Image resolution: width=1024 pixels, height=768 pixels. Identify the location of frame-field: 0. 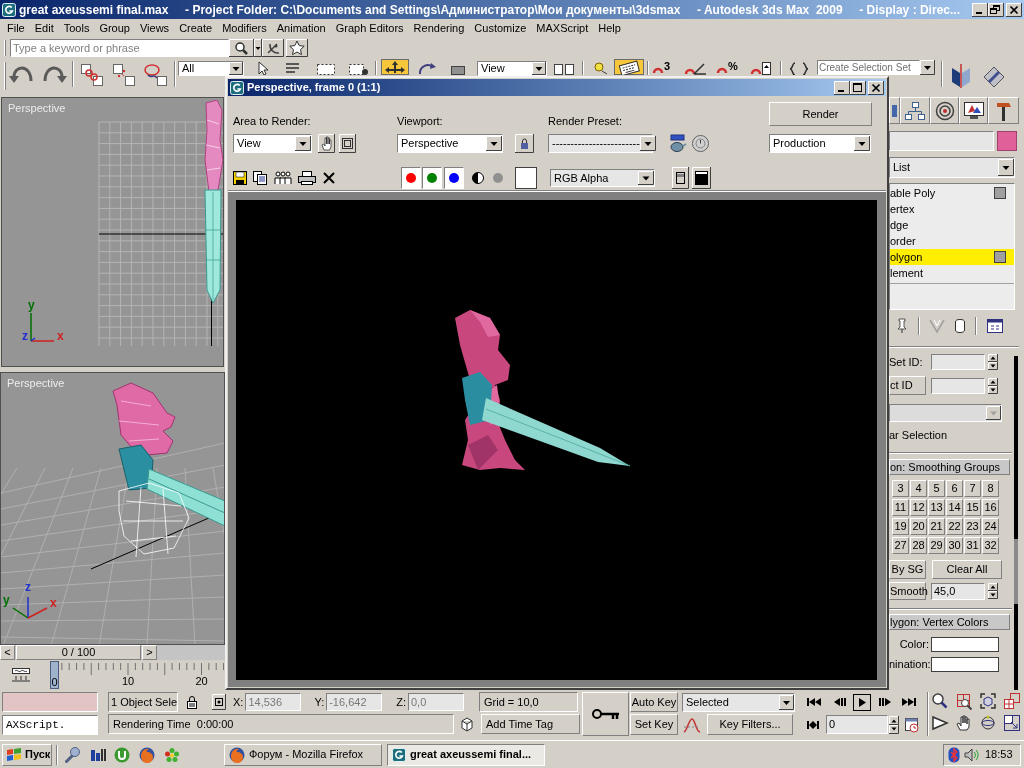
(857, 724).